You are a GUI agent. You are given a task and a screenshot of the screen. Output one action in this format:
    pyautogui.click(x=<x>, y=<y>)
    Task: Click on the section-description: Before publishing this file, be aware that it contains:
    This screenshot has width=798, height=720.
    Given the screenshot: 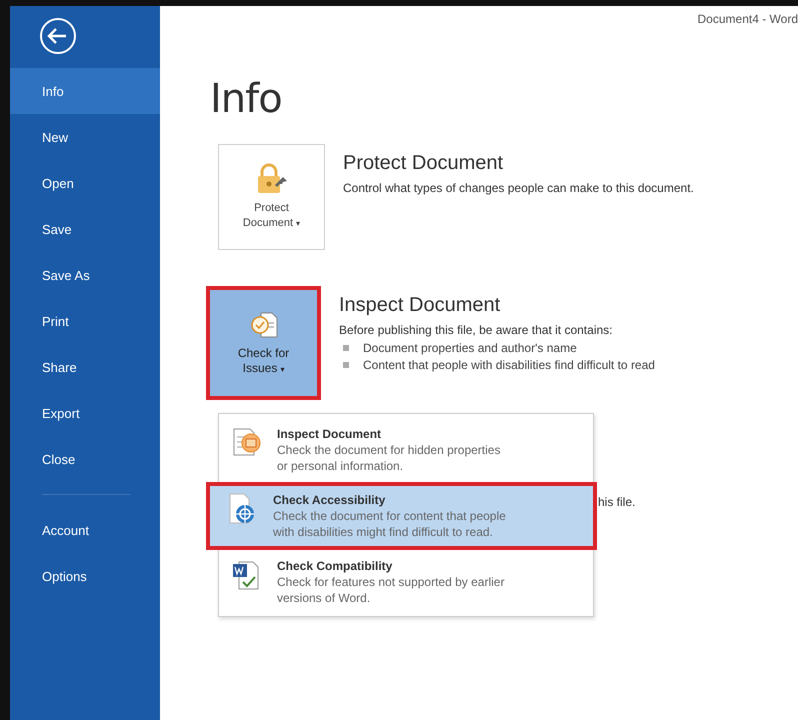 What is the action you would take?
    pyautogui.click(x=476, y=330)
    